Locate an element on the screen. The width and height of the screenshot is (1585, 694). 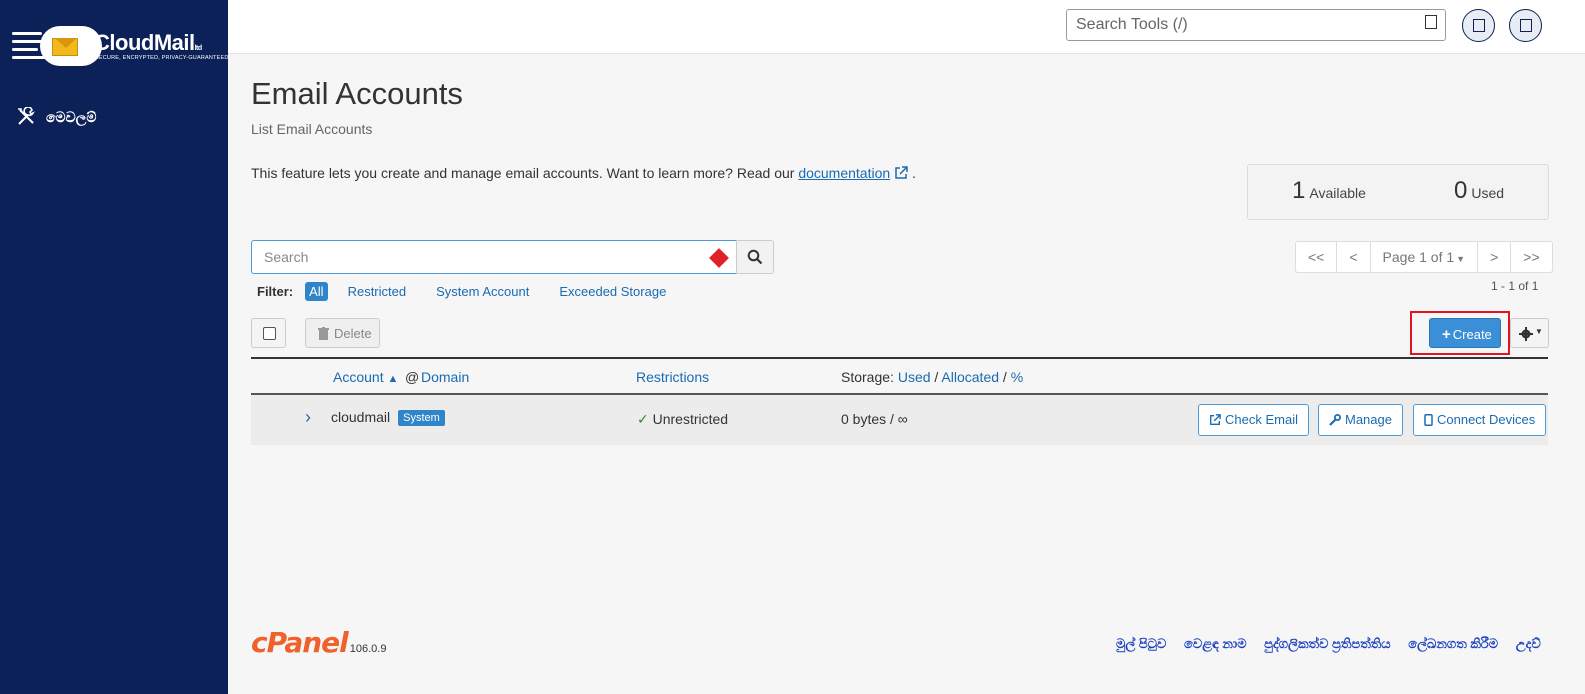
mobile-device-icon is located at coordinates (1428, 420).